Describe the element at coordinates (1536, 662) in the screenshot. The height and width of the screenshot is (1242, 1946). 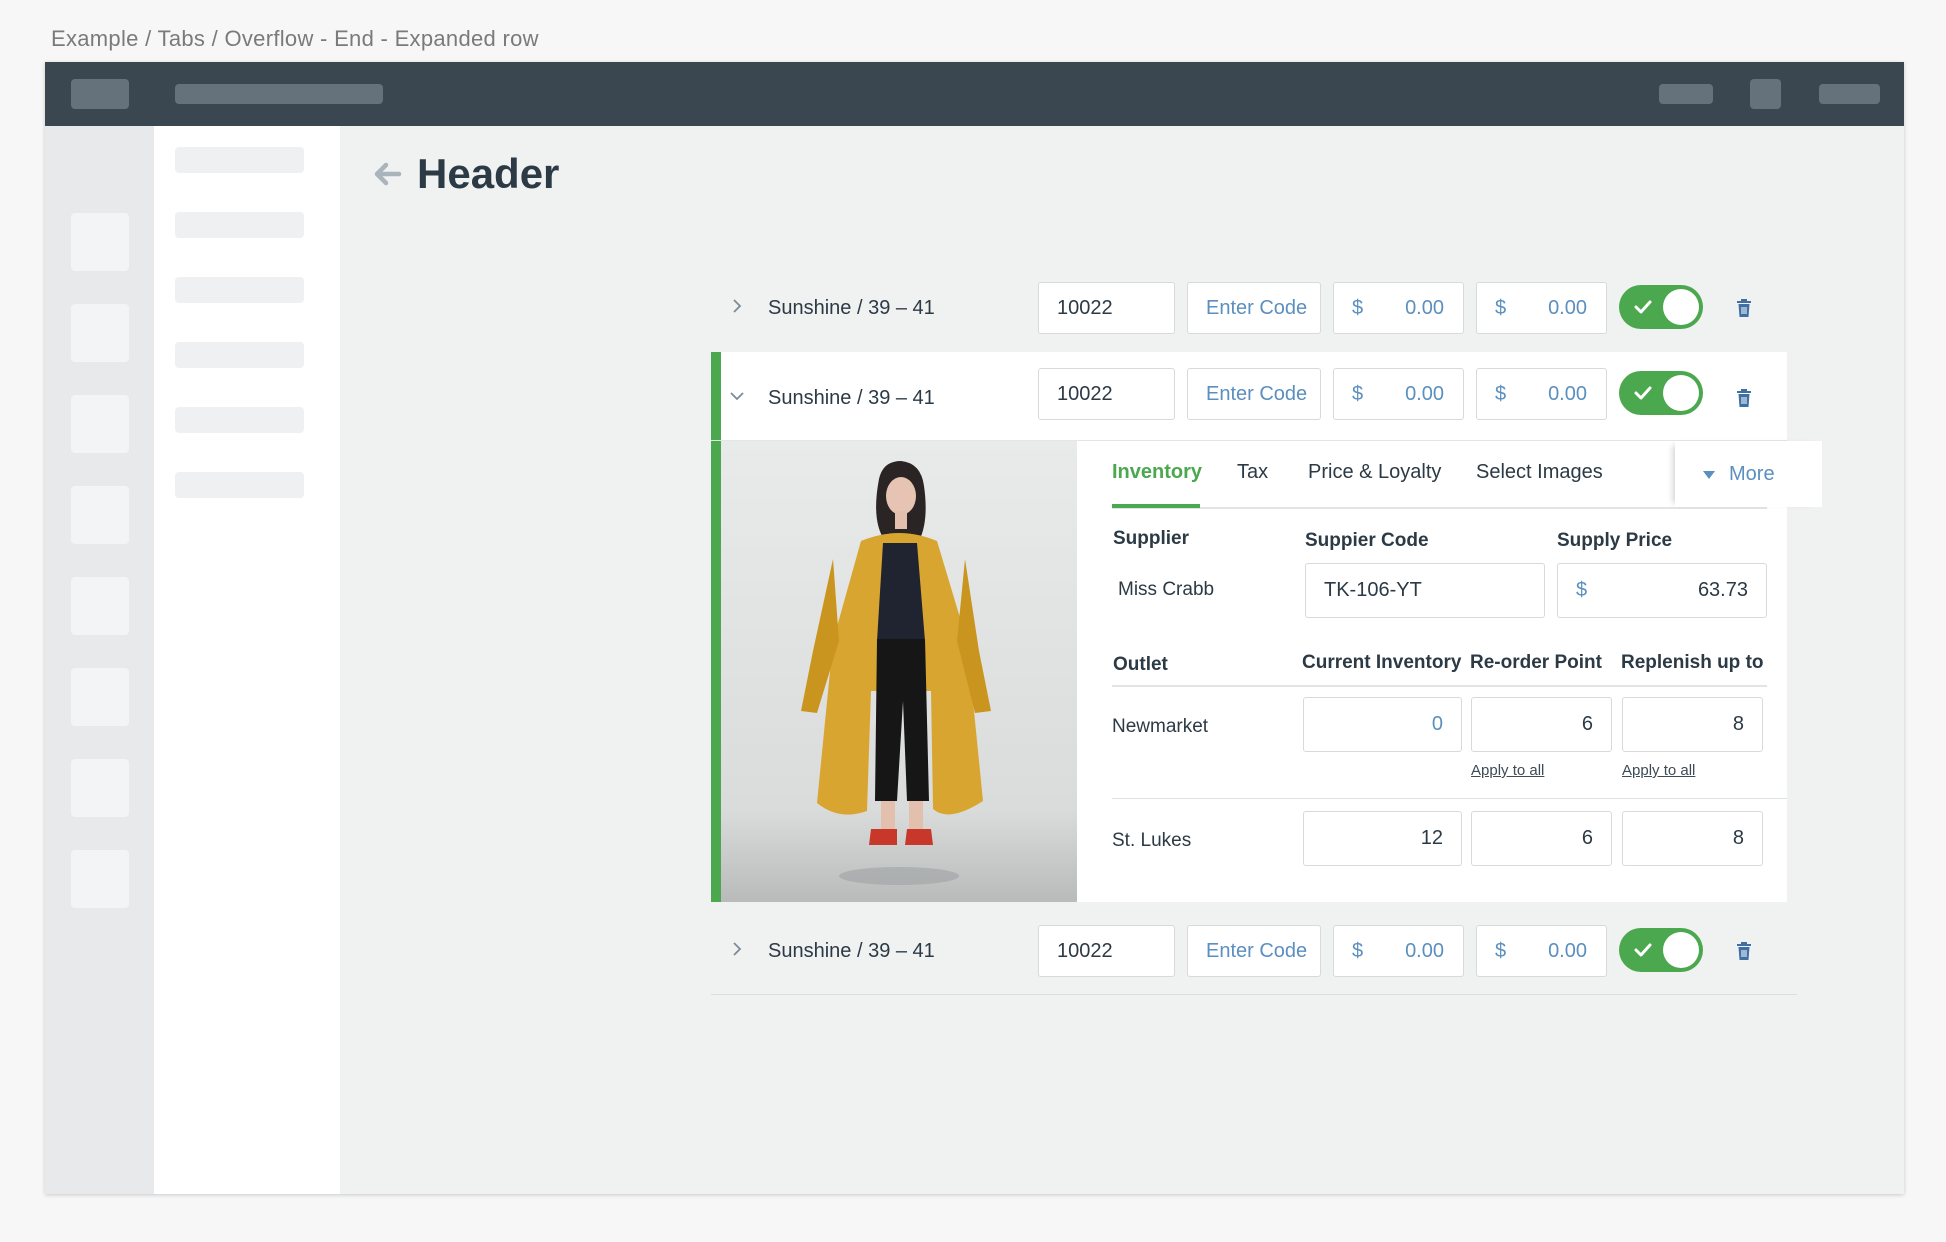
I see `reorder-point-header: Re-order Point` at that location.